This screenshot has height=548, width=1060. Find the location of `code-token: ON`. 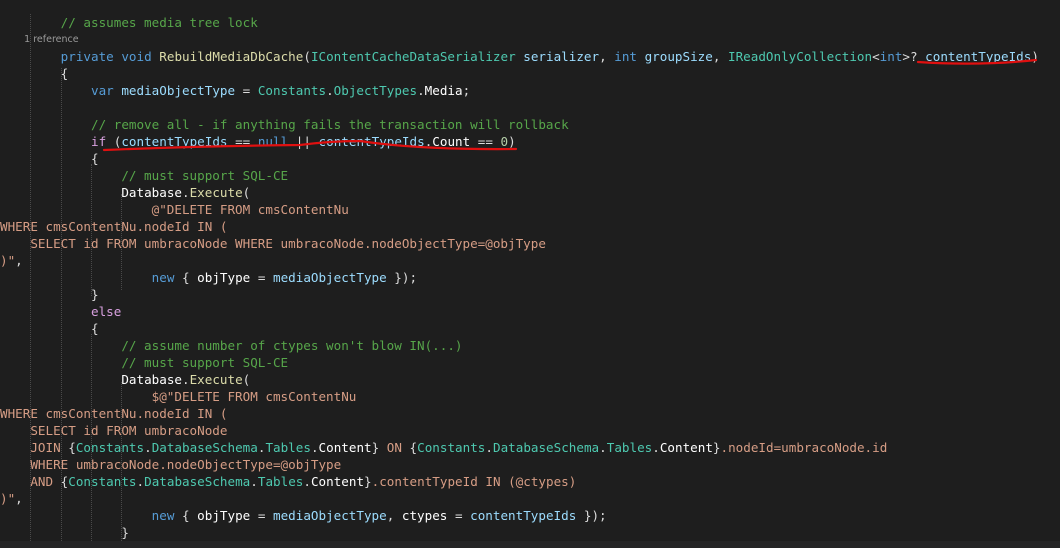

code-token: ON is located at coordinates (394, 447).